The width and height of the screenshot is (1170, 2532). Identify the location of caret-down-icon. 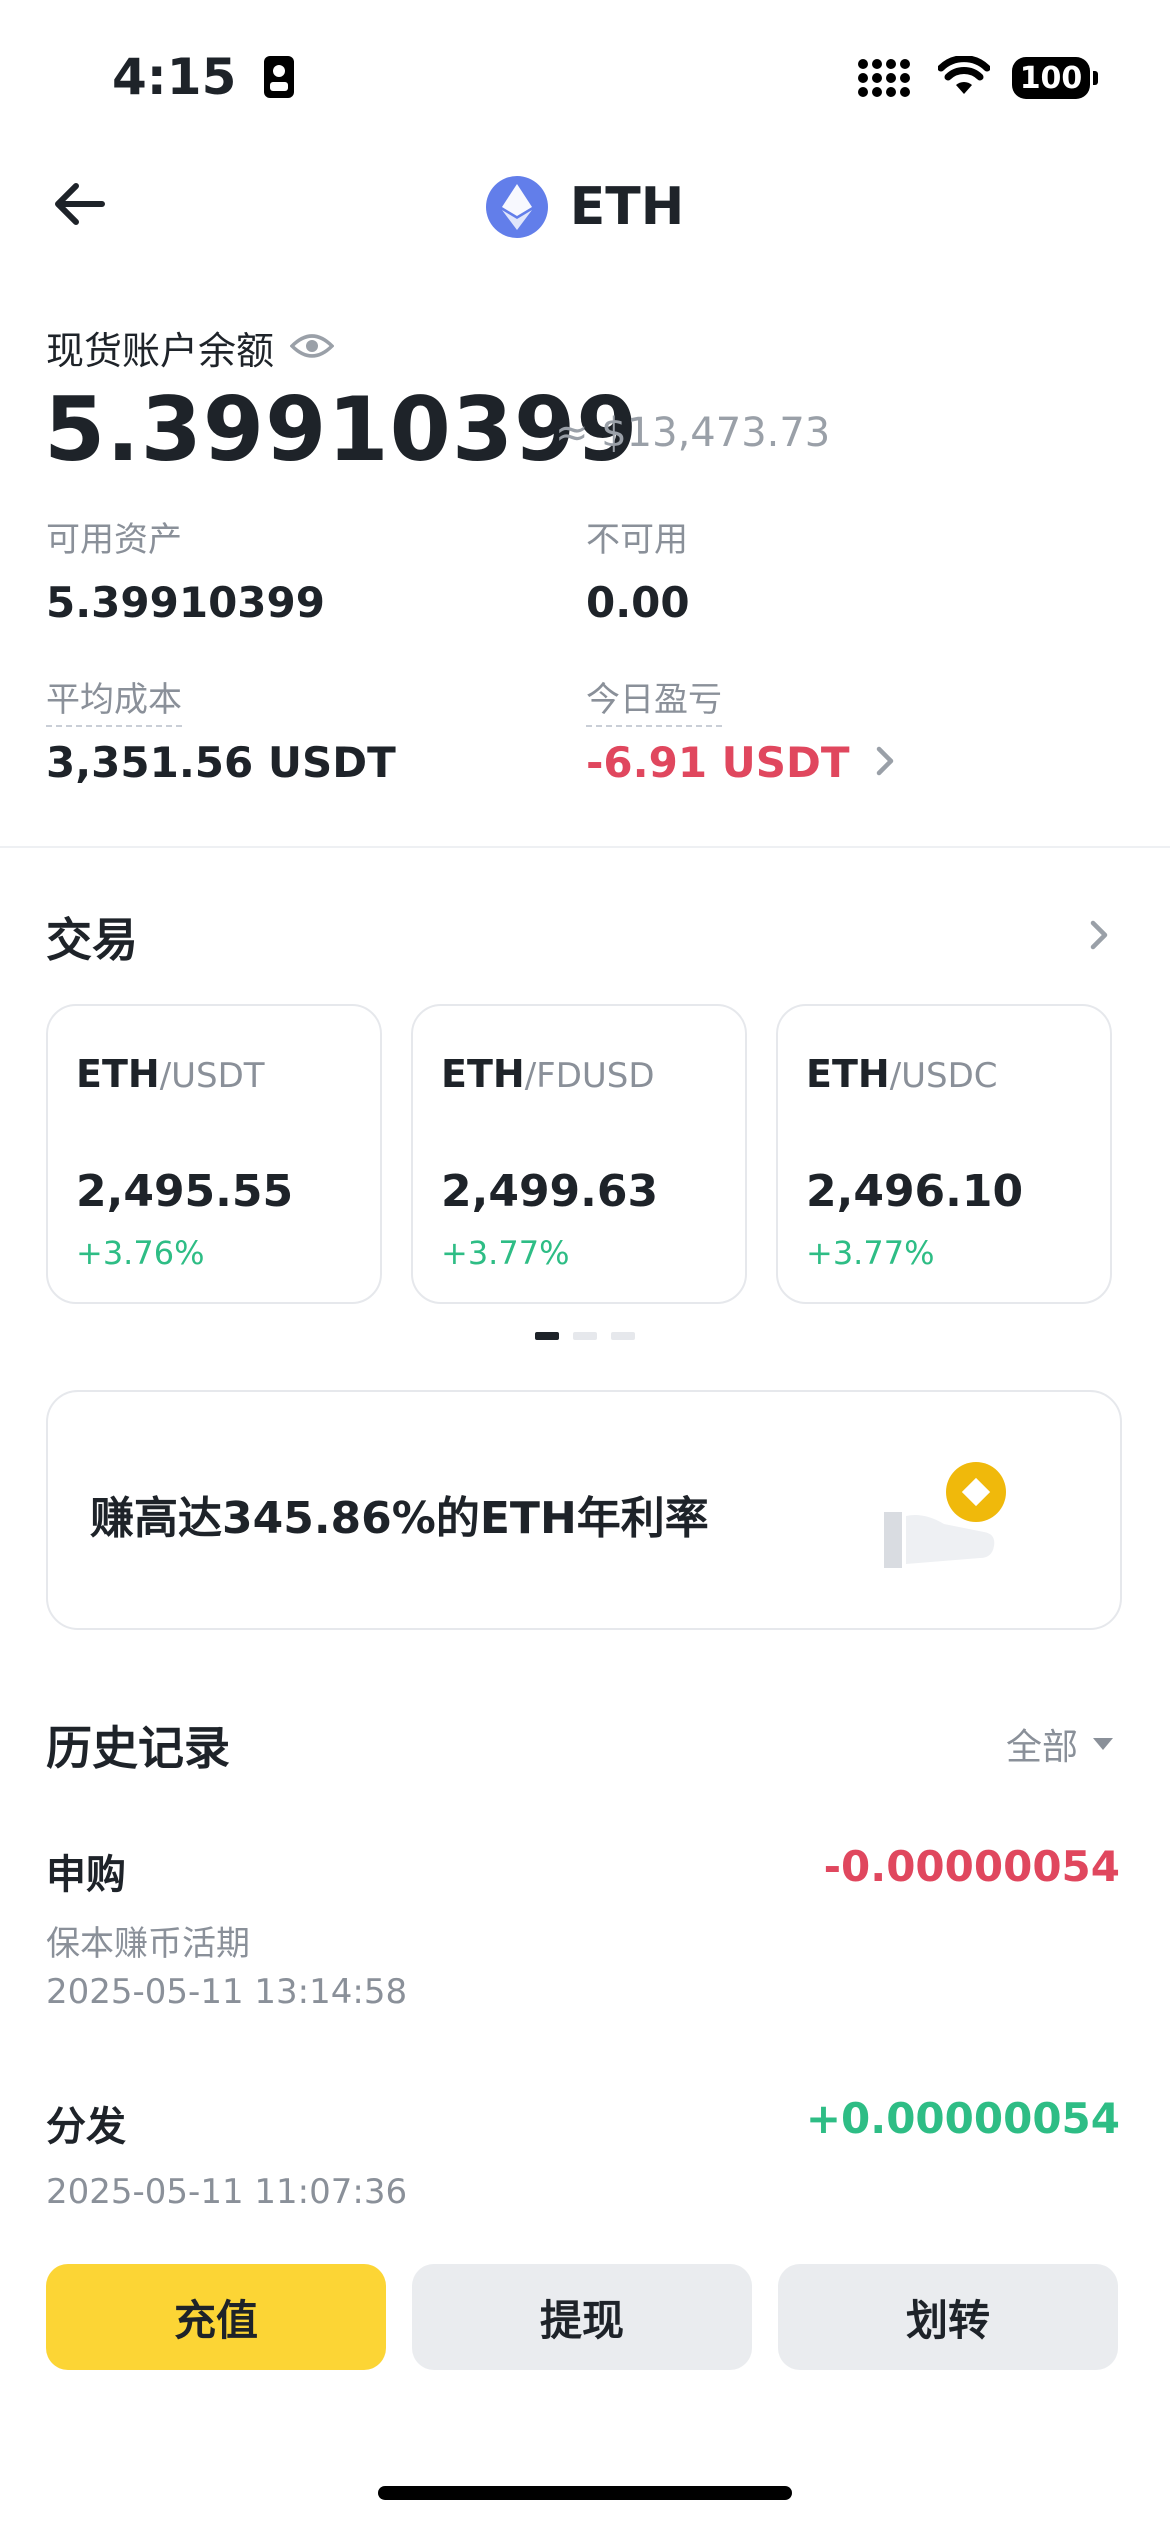
(1103, 1744).